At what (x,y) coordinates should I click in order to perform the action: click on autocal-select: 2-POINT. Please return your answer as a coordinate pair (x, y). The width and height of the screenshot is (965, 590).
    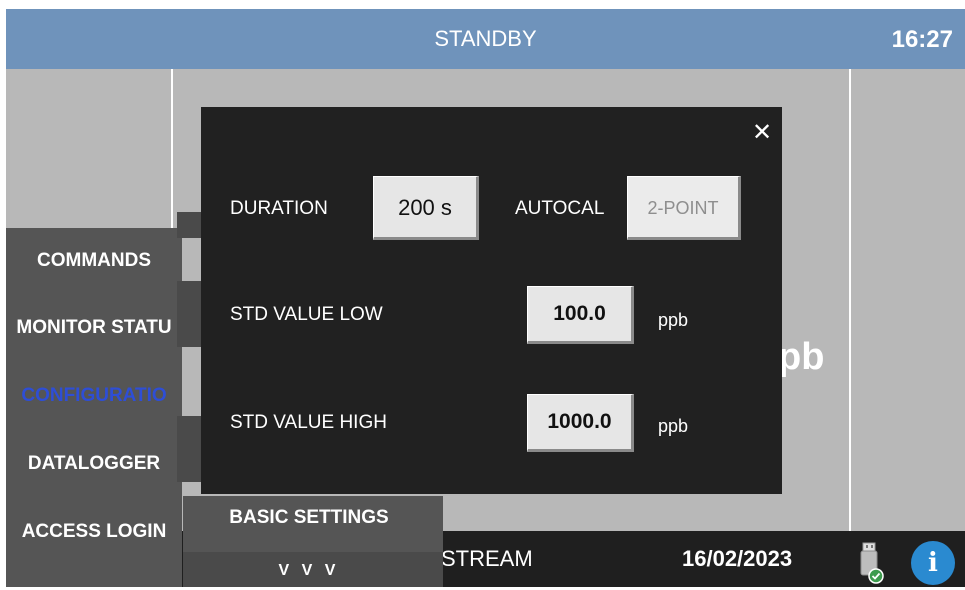
    Looking at the image, I should click on (684, 208).